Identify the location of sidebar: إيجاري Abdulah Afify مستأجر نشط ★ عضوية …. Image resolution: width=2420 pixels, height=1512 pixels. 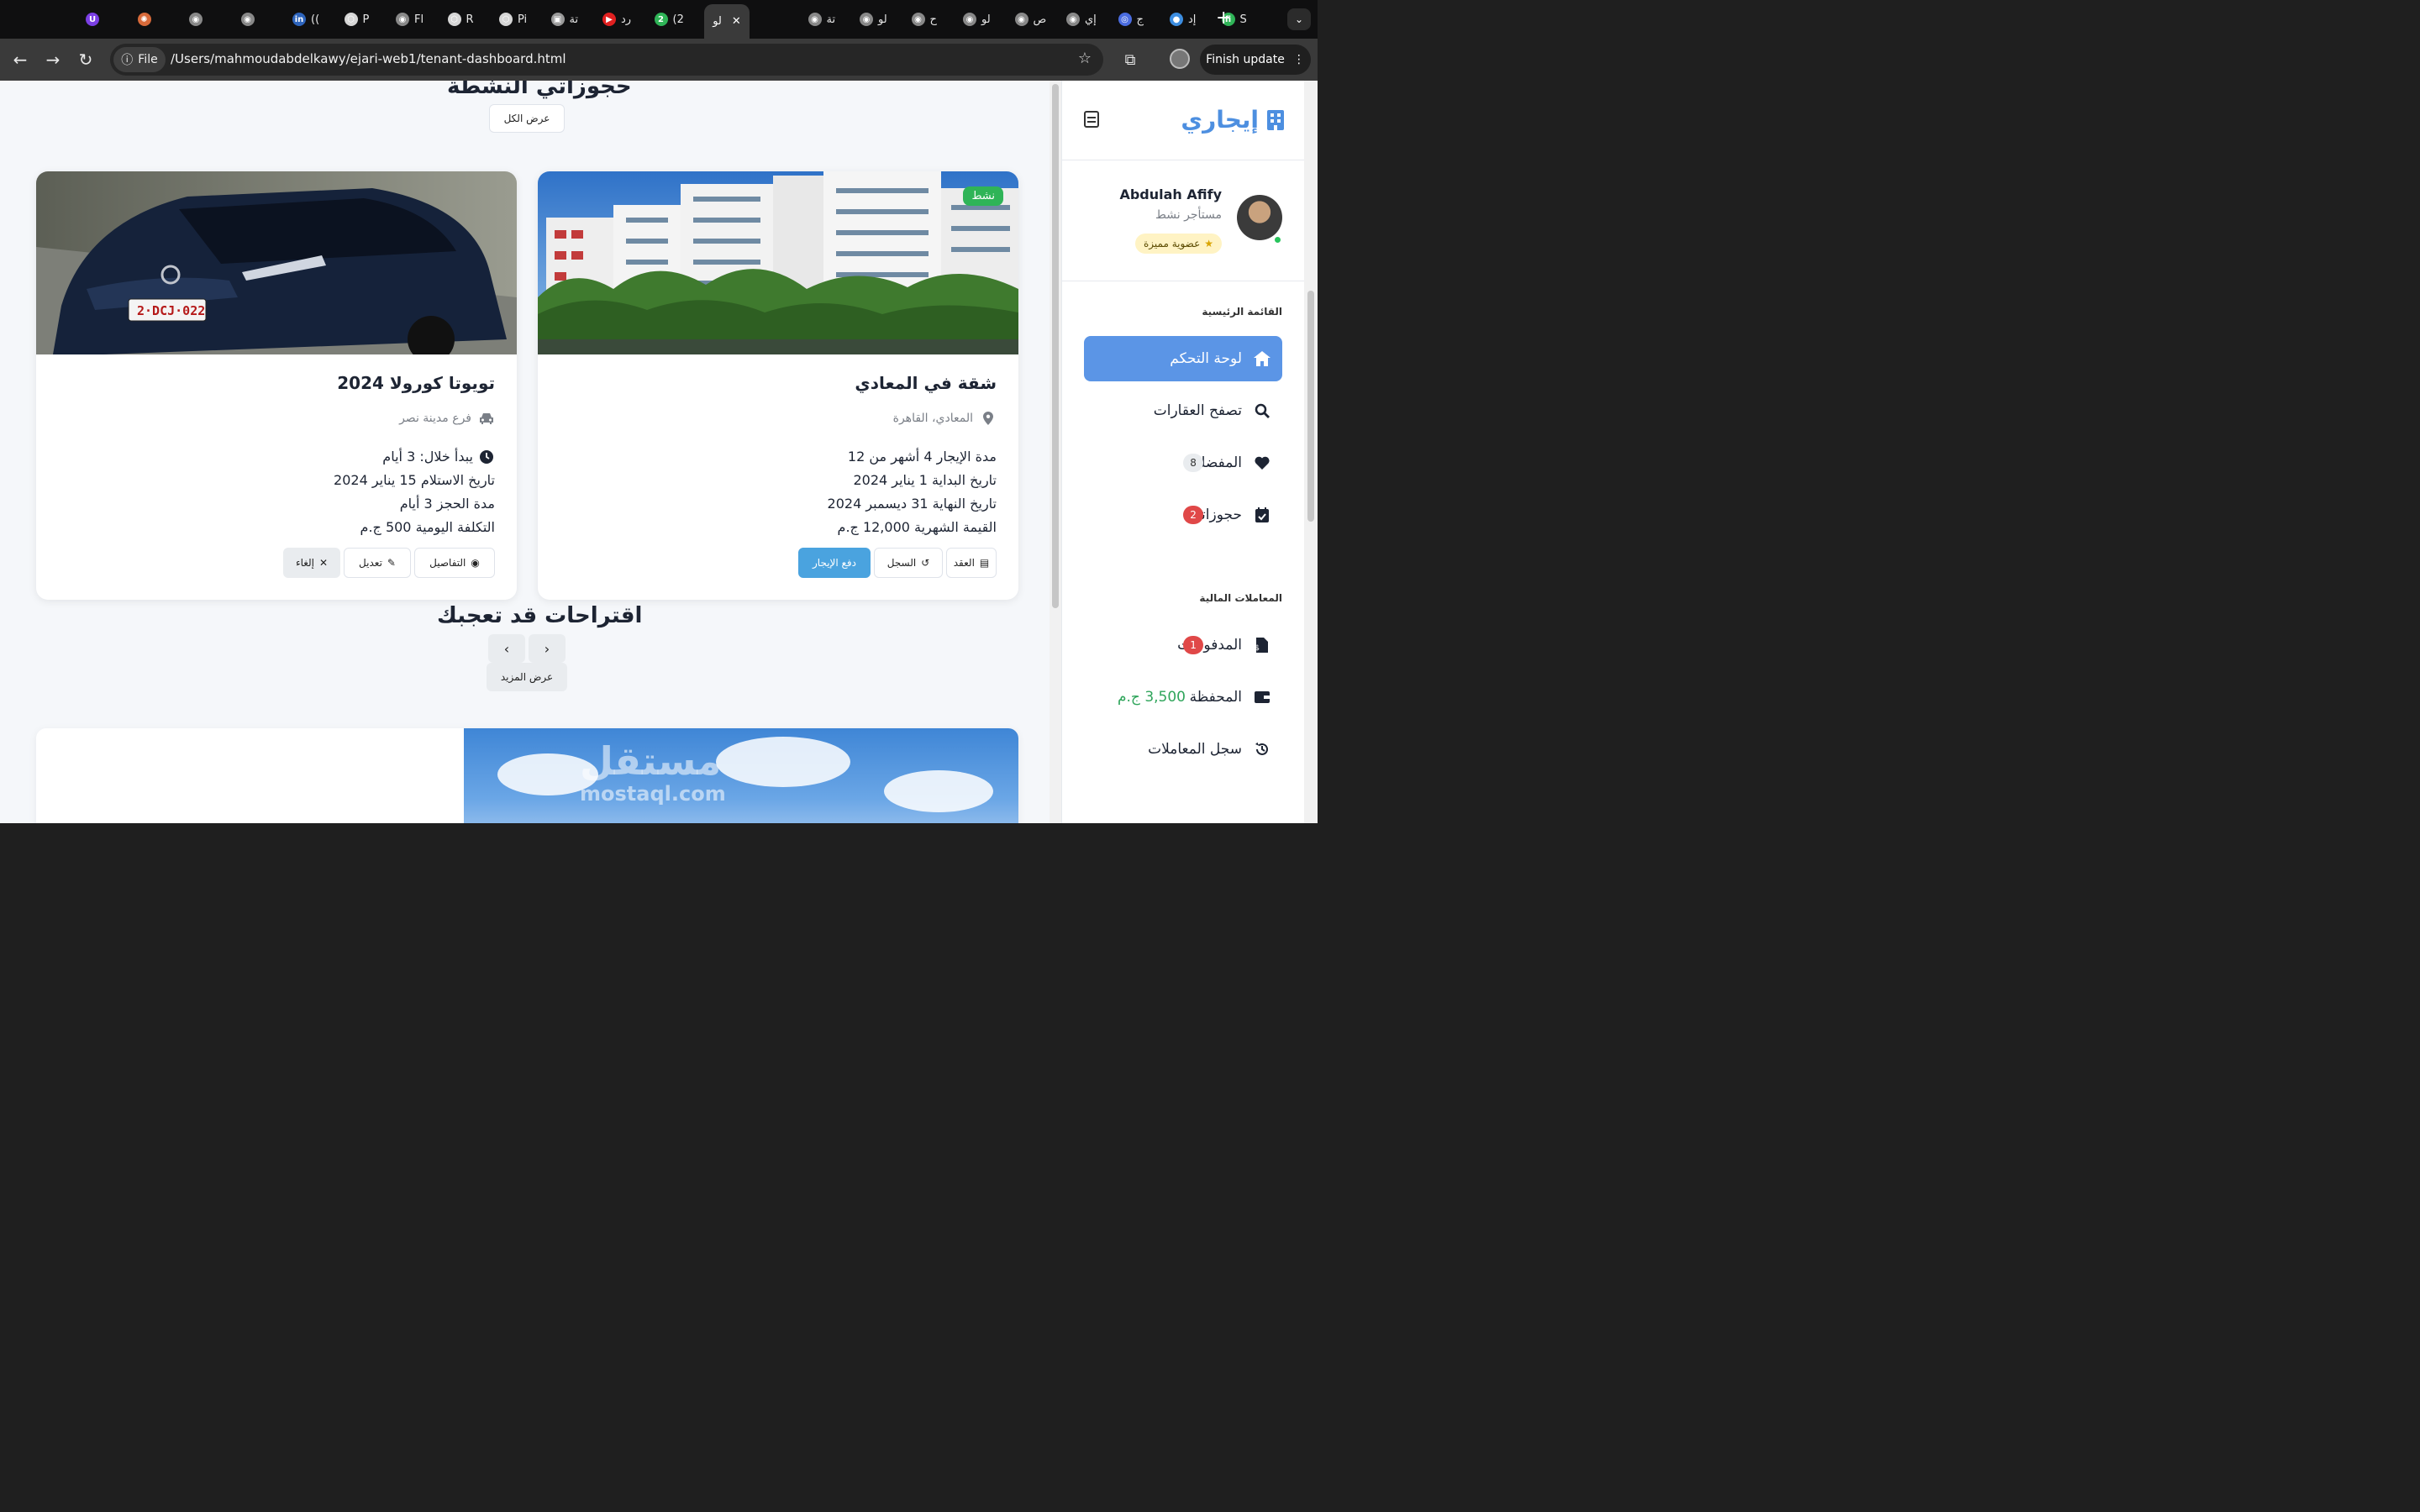
(1182, 452).